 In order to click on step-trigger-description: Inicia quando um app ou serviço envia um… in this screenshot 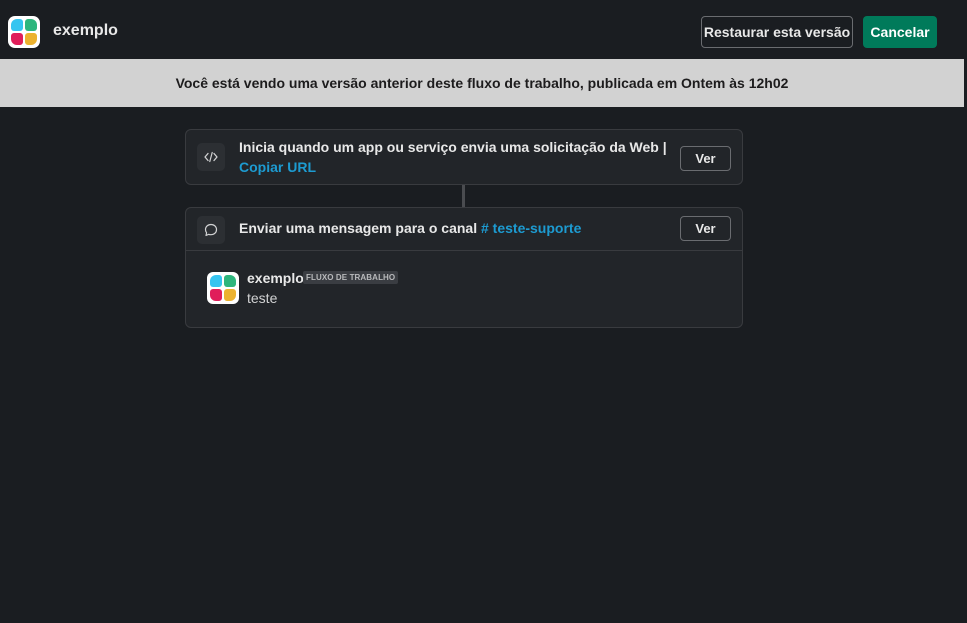, I will do `click(453, 147)`.